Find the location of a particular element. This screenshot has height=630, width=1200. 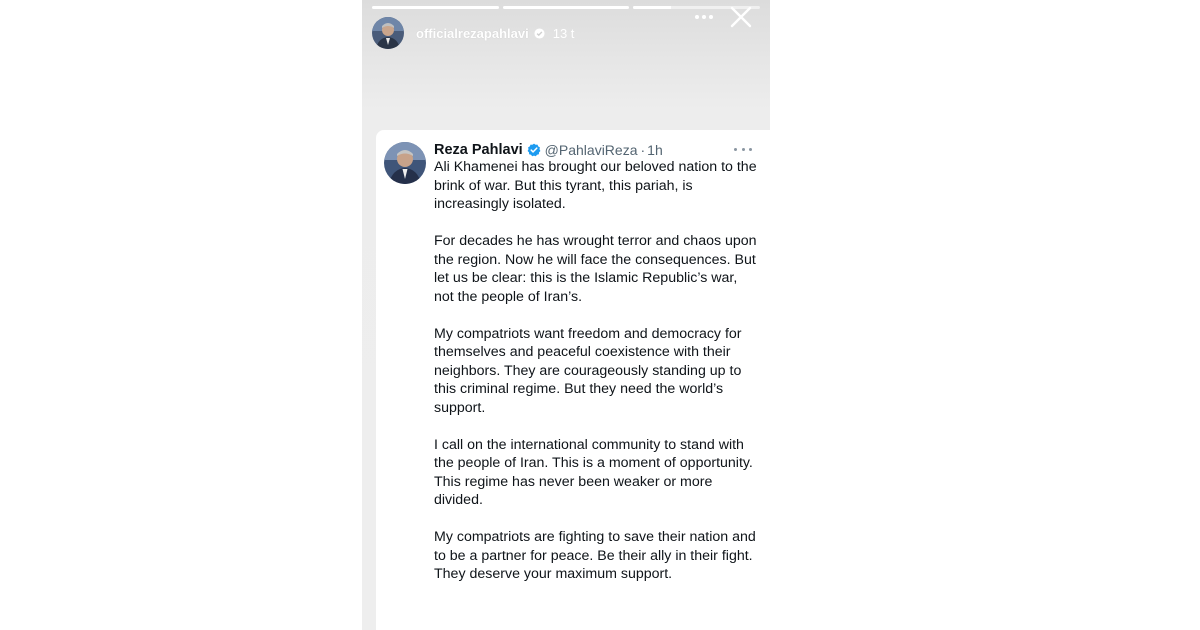

tweet-more-button is located at coordinates (743, 149).